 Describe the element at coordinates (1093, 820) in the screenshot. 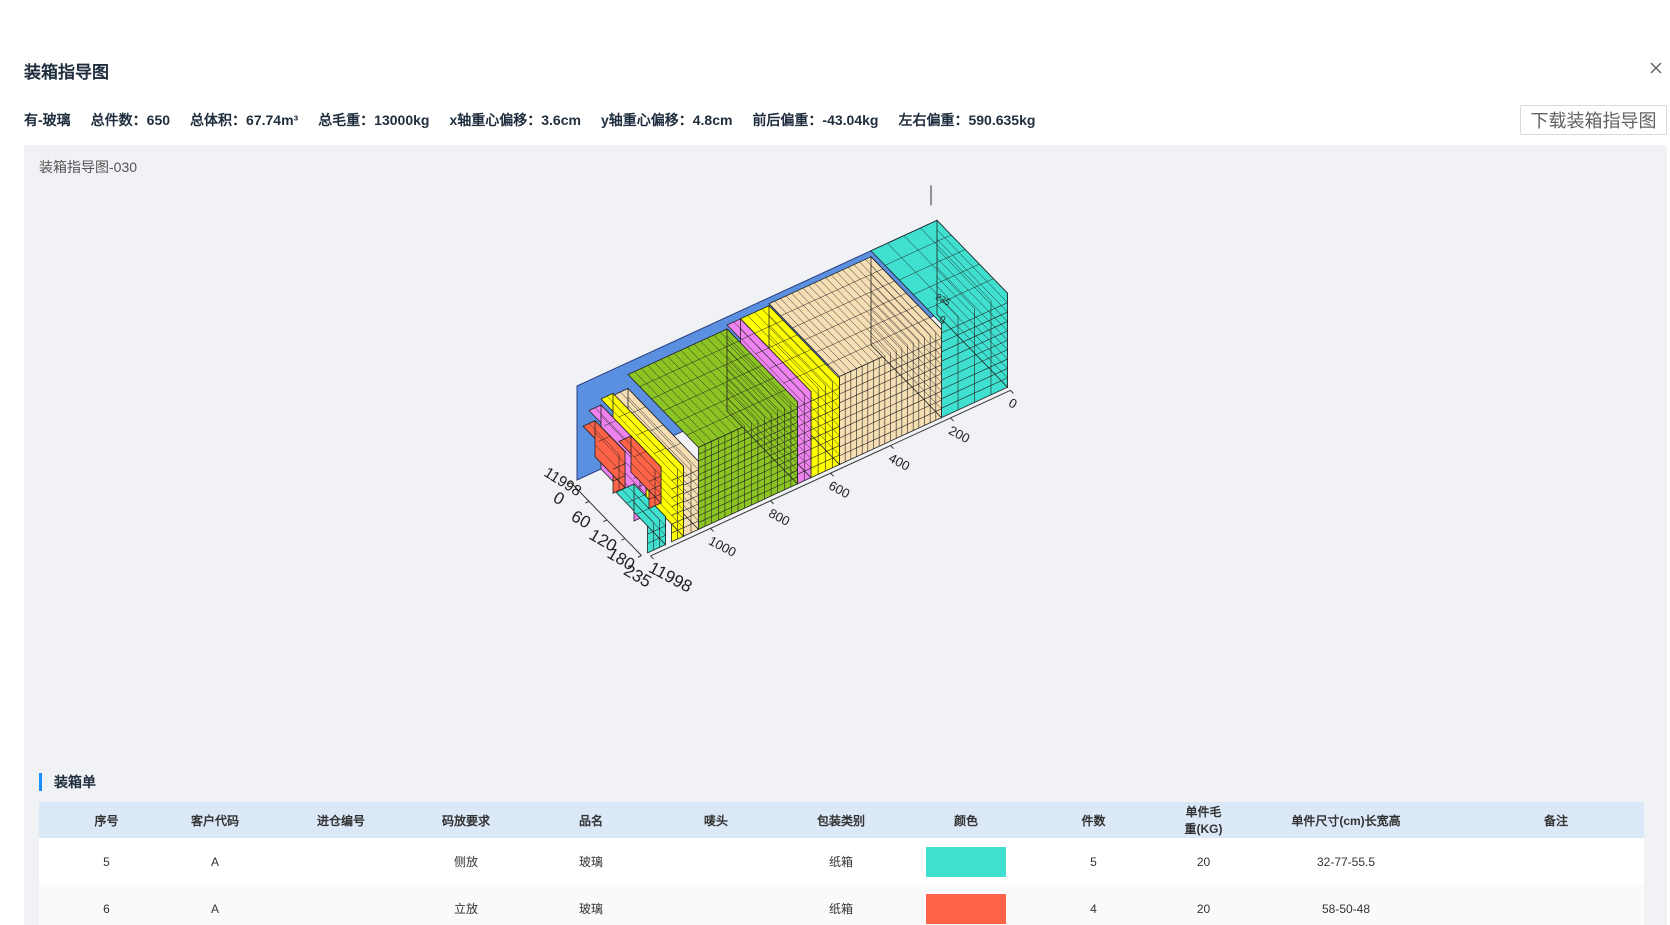

I see `column-header: 件数` at that location.